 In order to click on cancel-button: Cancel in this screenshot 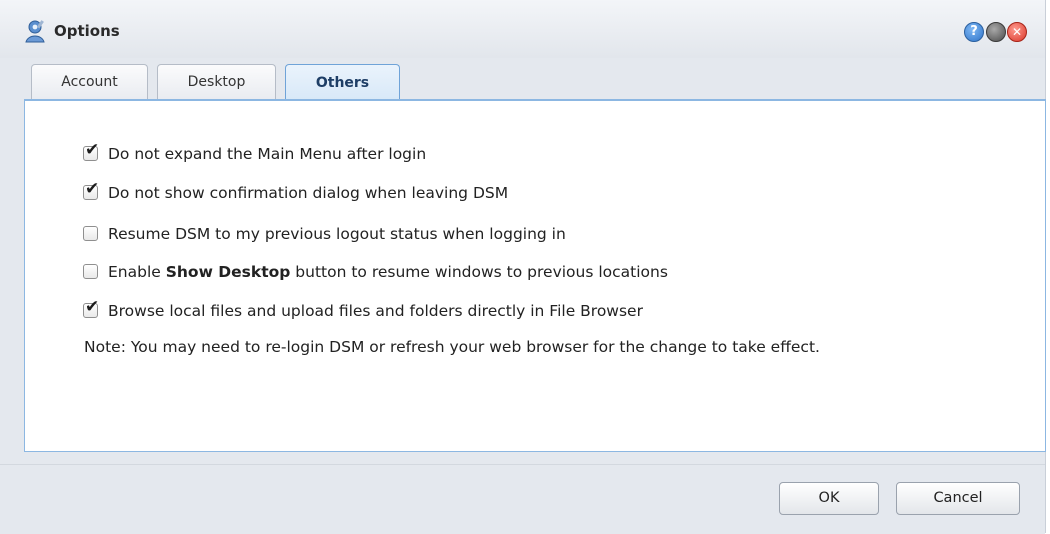, I will do `click(958, 498)`.